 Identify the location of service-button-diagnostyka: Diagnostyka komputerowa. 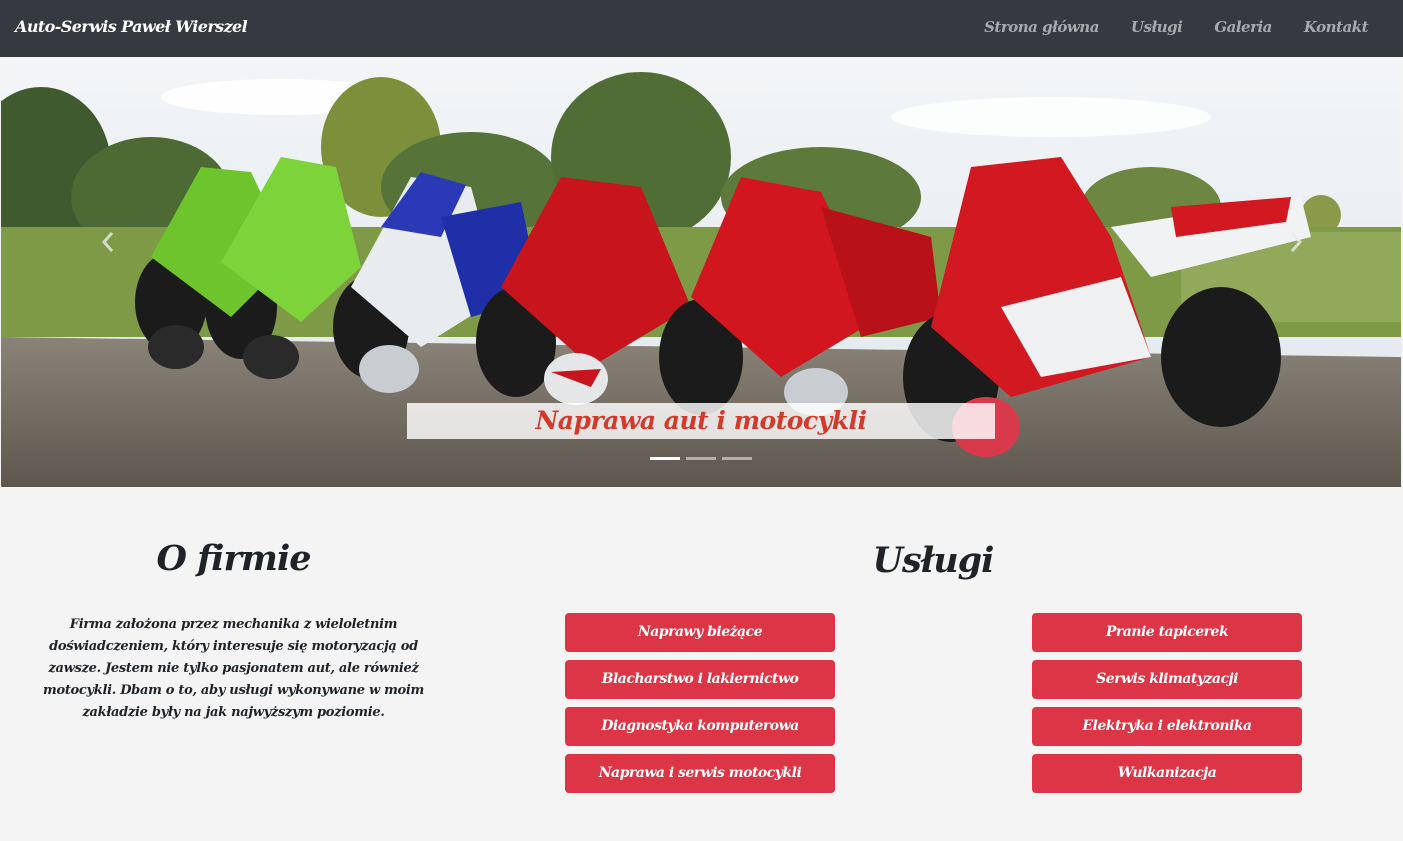
(700, 726).